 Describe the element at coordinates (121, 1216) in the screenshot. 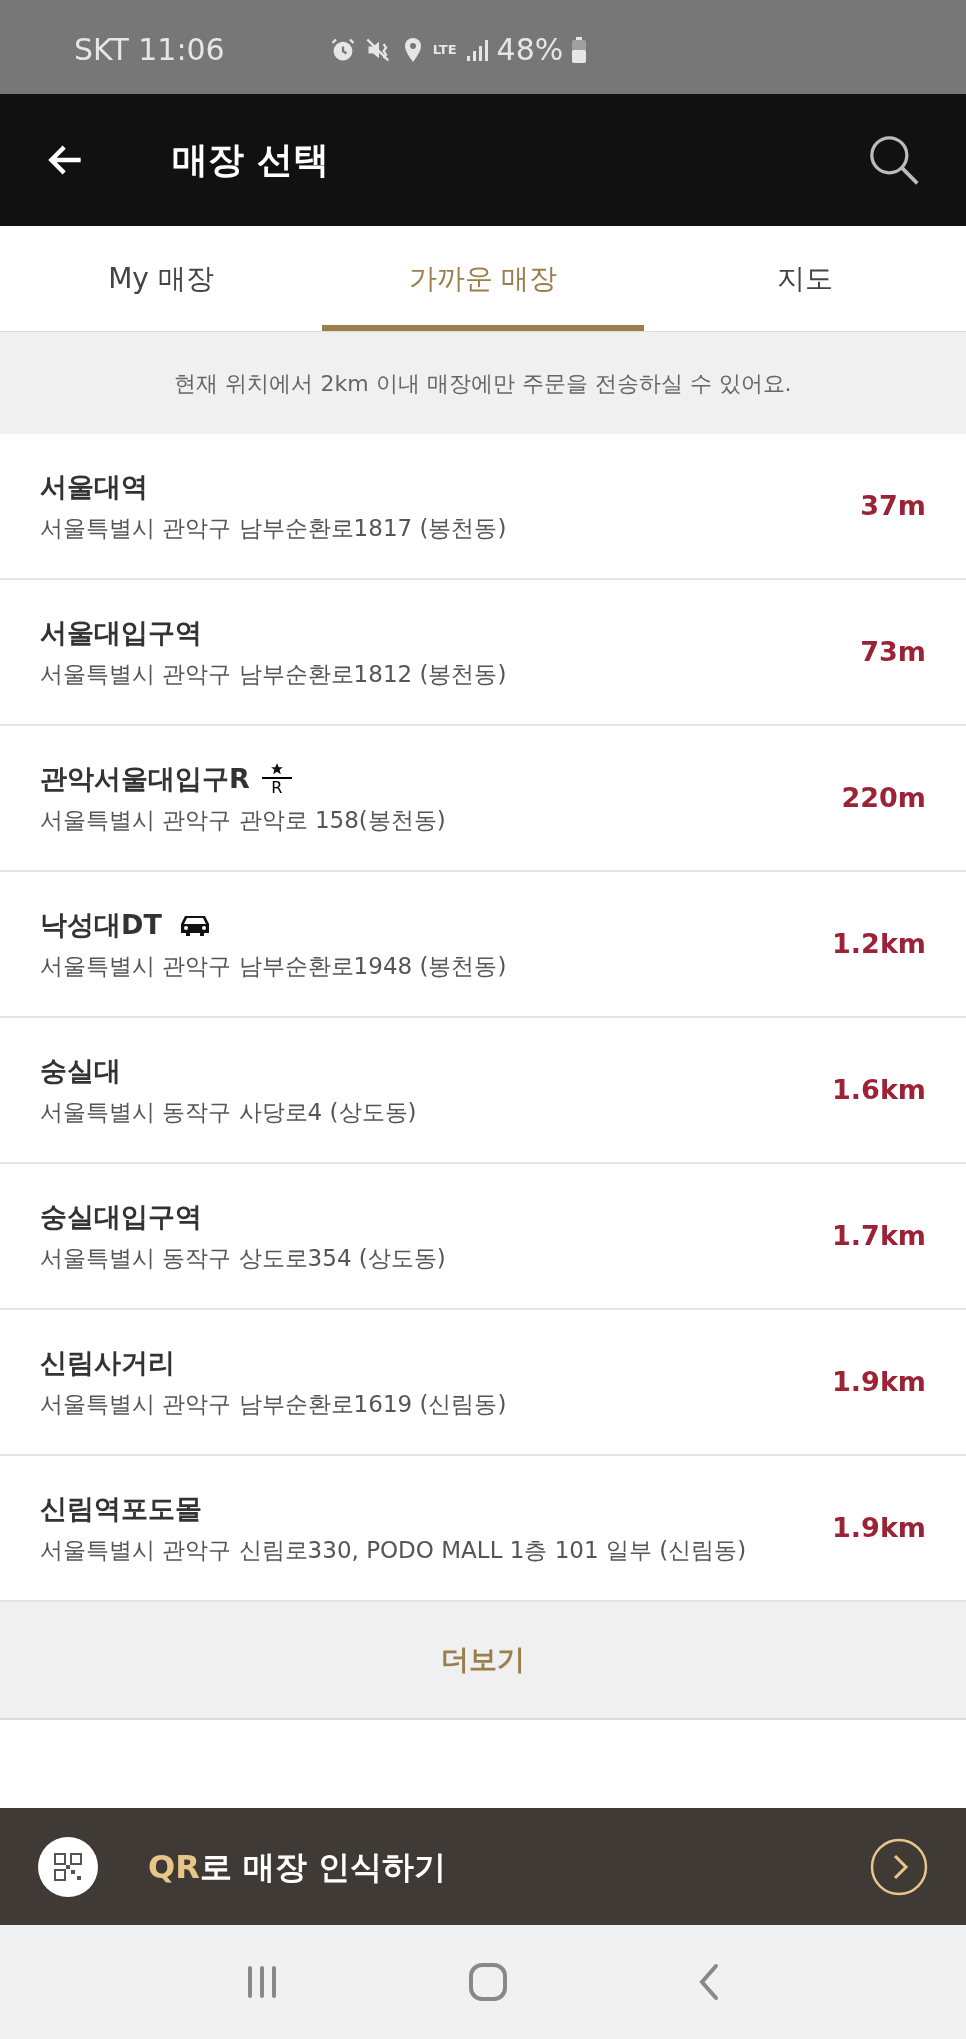

I see `store-name: 숭실대입구역` at that location.